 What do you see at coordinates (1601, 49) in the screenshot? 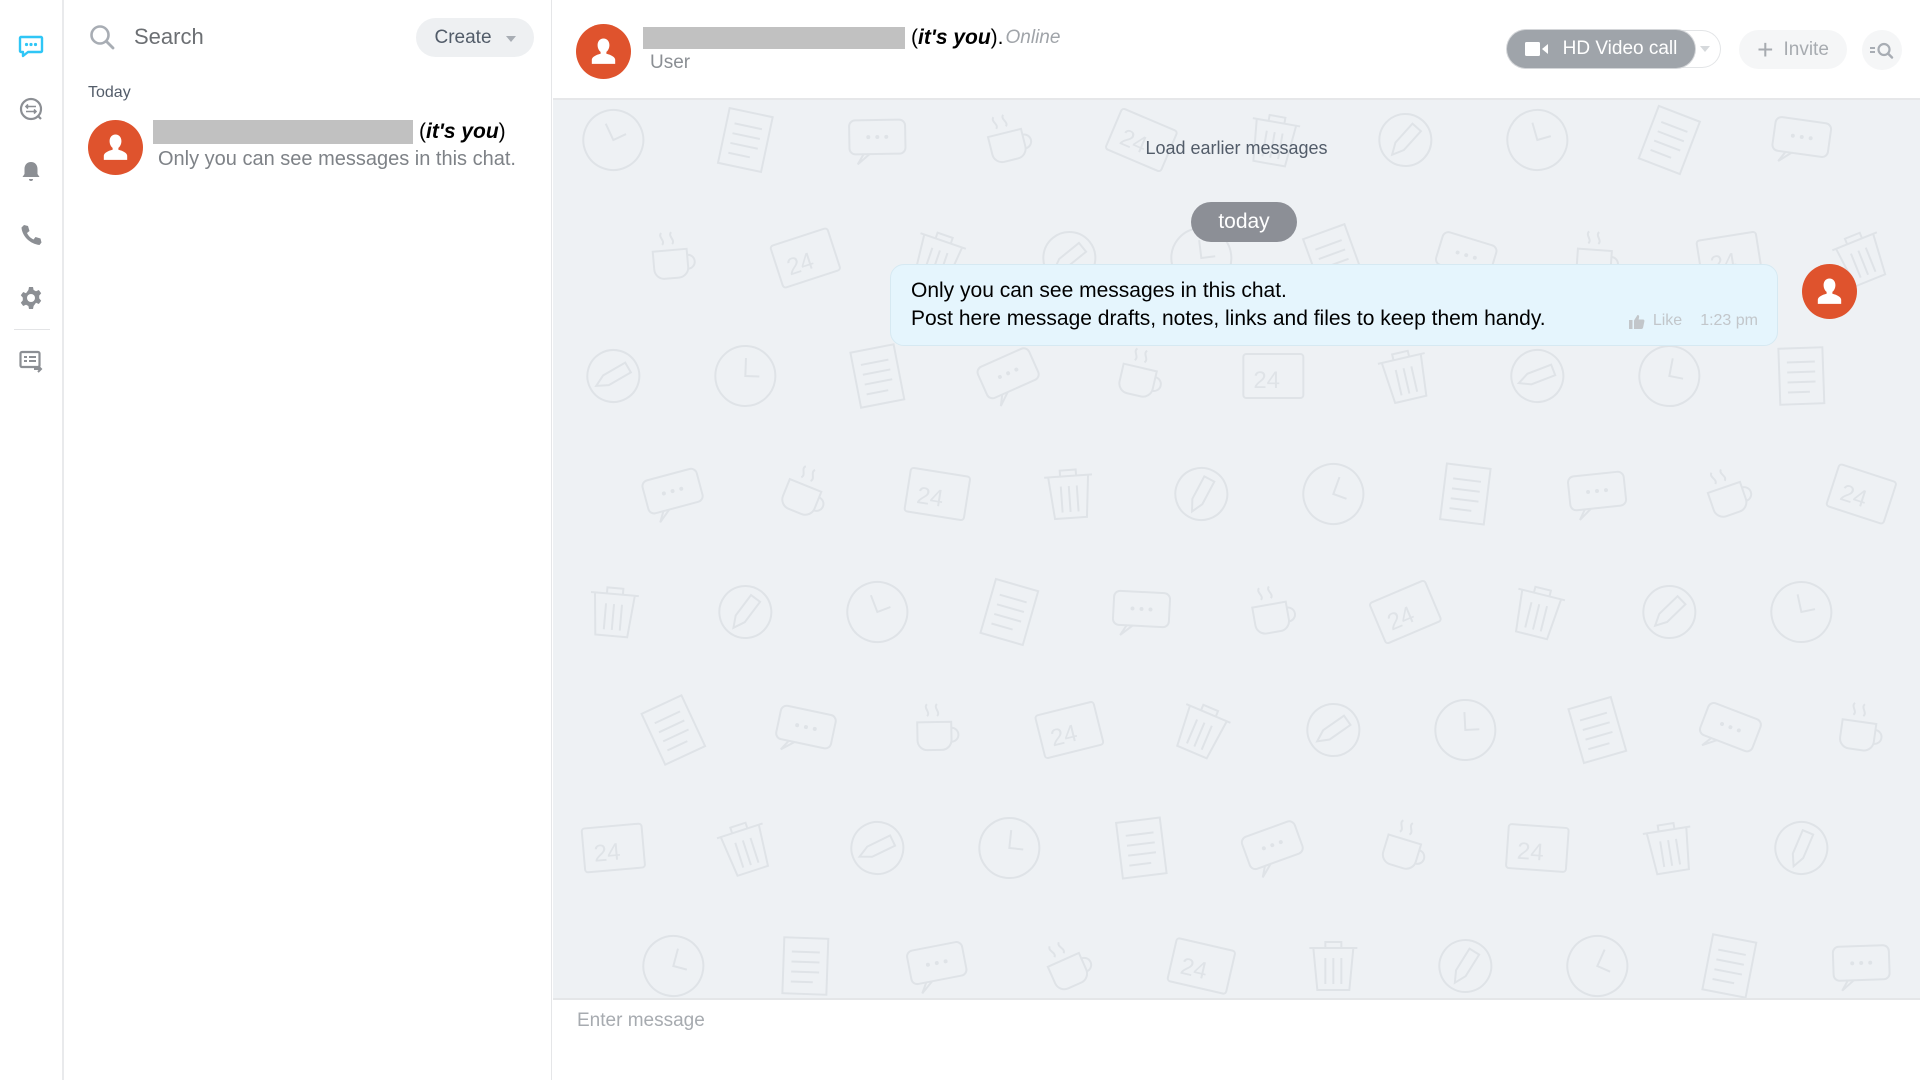
I see `hd-video-call-button: HD Video call` at bounding box center [1601, 49].